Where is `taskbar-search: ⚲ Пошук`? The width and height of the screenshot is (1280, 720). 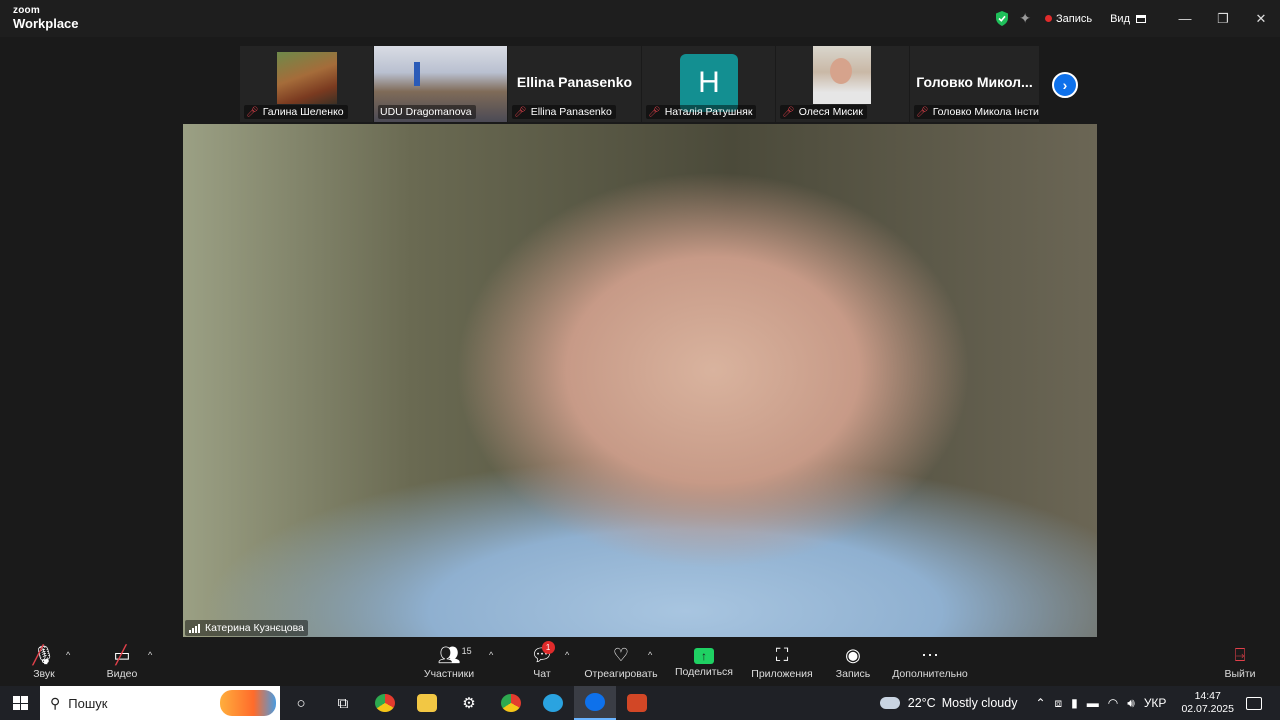
taskbar-search: ⚲ Пошук is located at coordinates (160, 703).